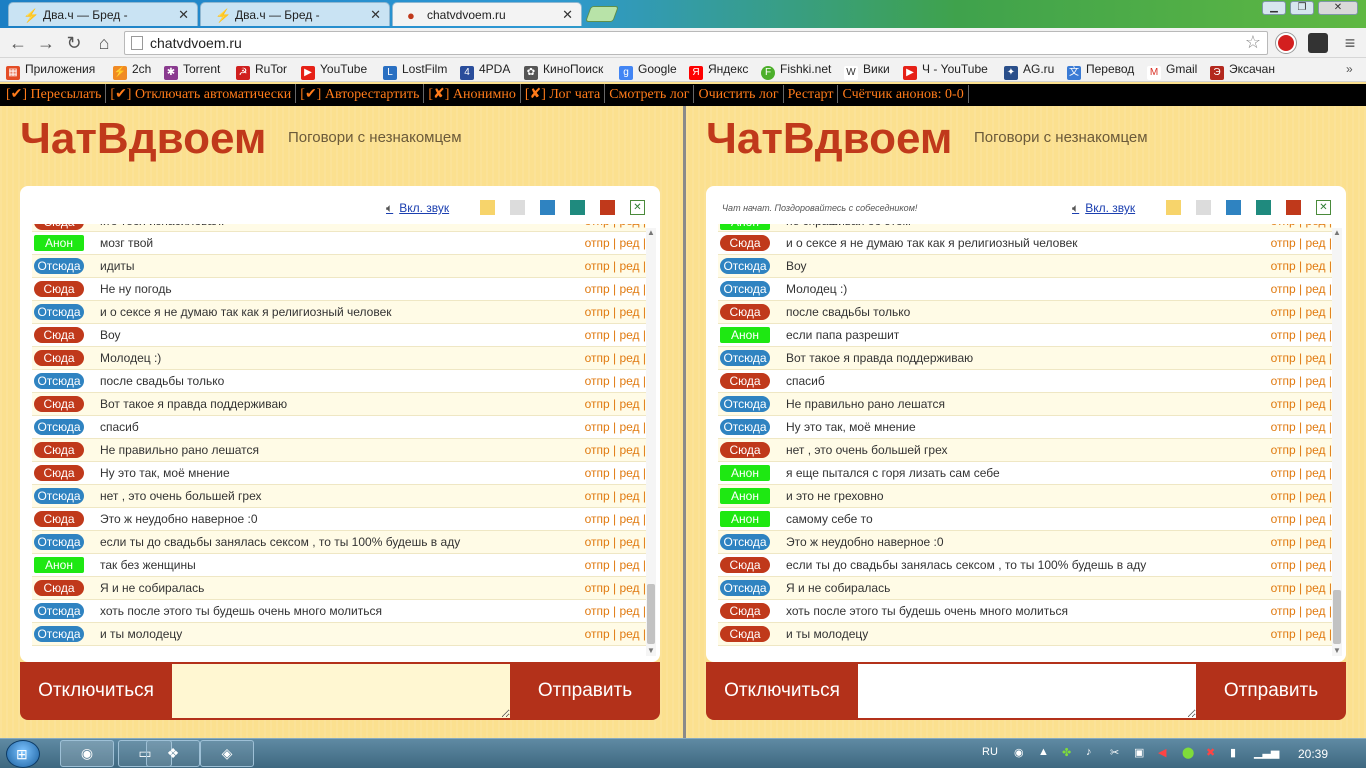  What do you see at coordinates (1274, 8) in the screenshot?
I see `minimize-icon: ▁` at bounding box center [1274, 8].